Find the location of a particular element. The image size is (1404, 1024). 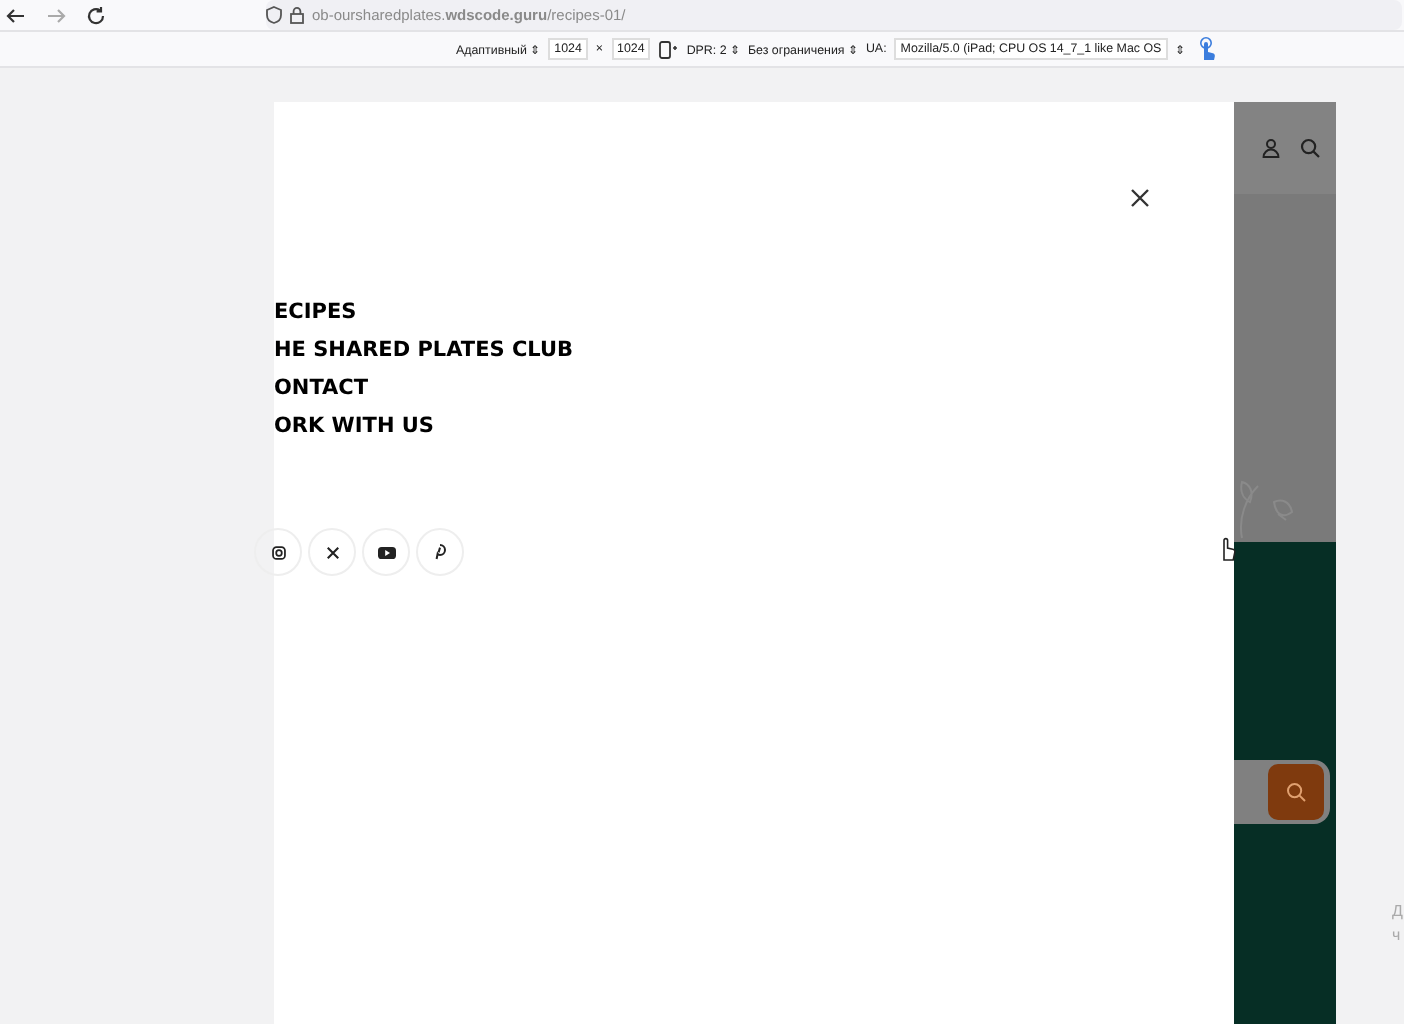

edge-text: ч is located at coordinates (1397, 936).